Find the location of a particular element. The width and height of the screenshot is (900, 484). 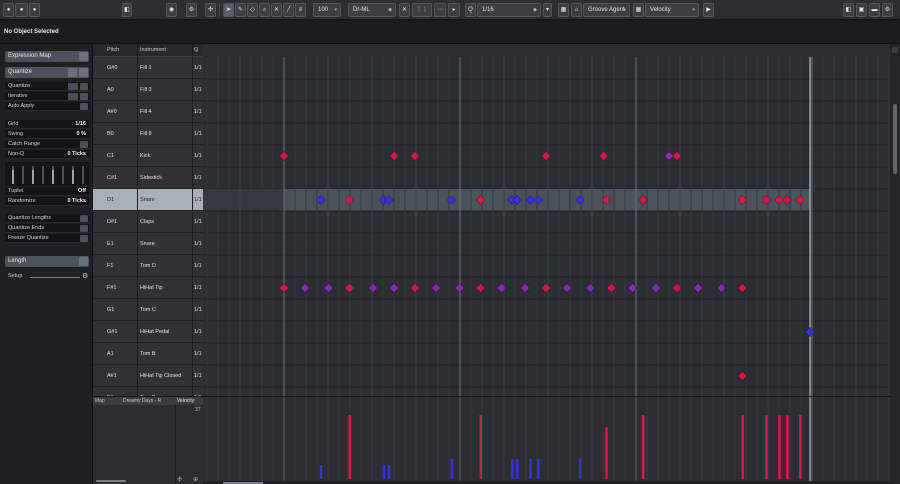

insert-velocity-dropdown: 100 ▾ is located at coordinates (327, 10).